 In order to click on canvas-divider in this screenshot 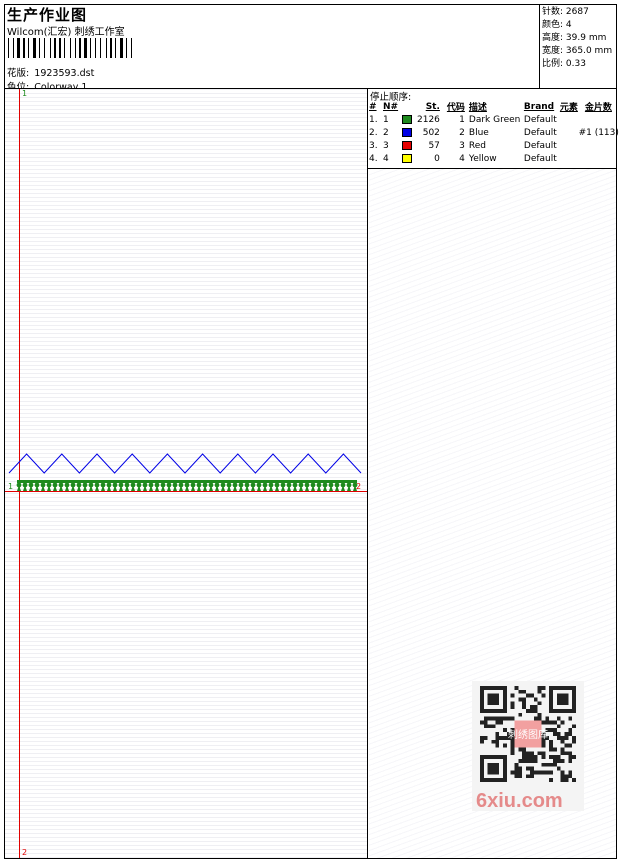, I will do `click(367, 473)`.